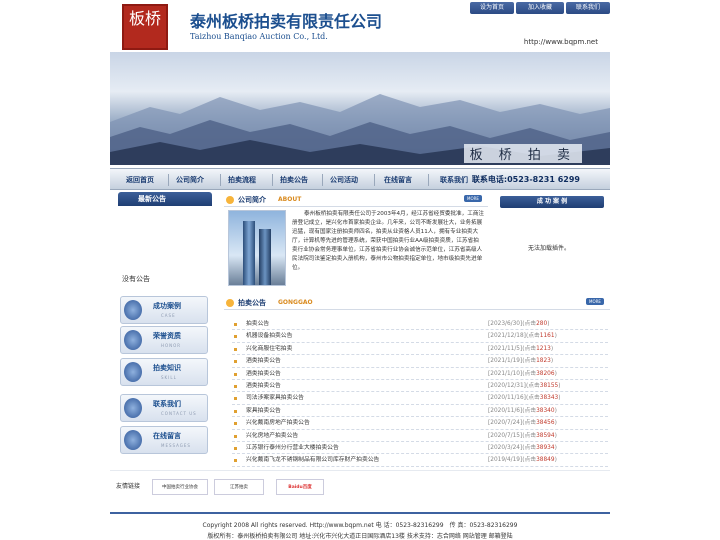  What do you see at coordinates (505, 410) in the screenshot?
I see `notice-date: [2020/11/6]` at bounding box center [505, 410].